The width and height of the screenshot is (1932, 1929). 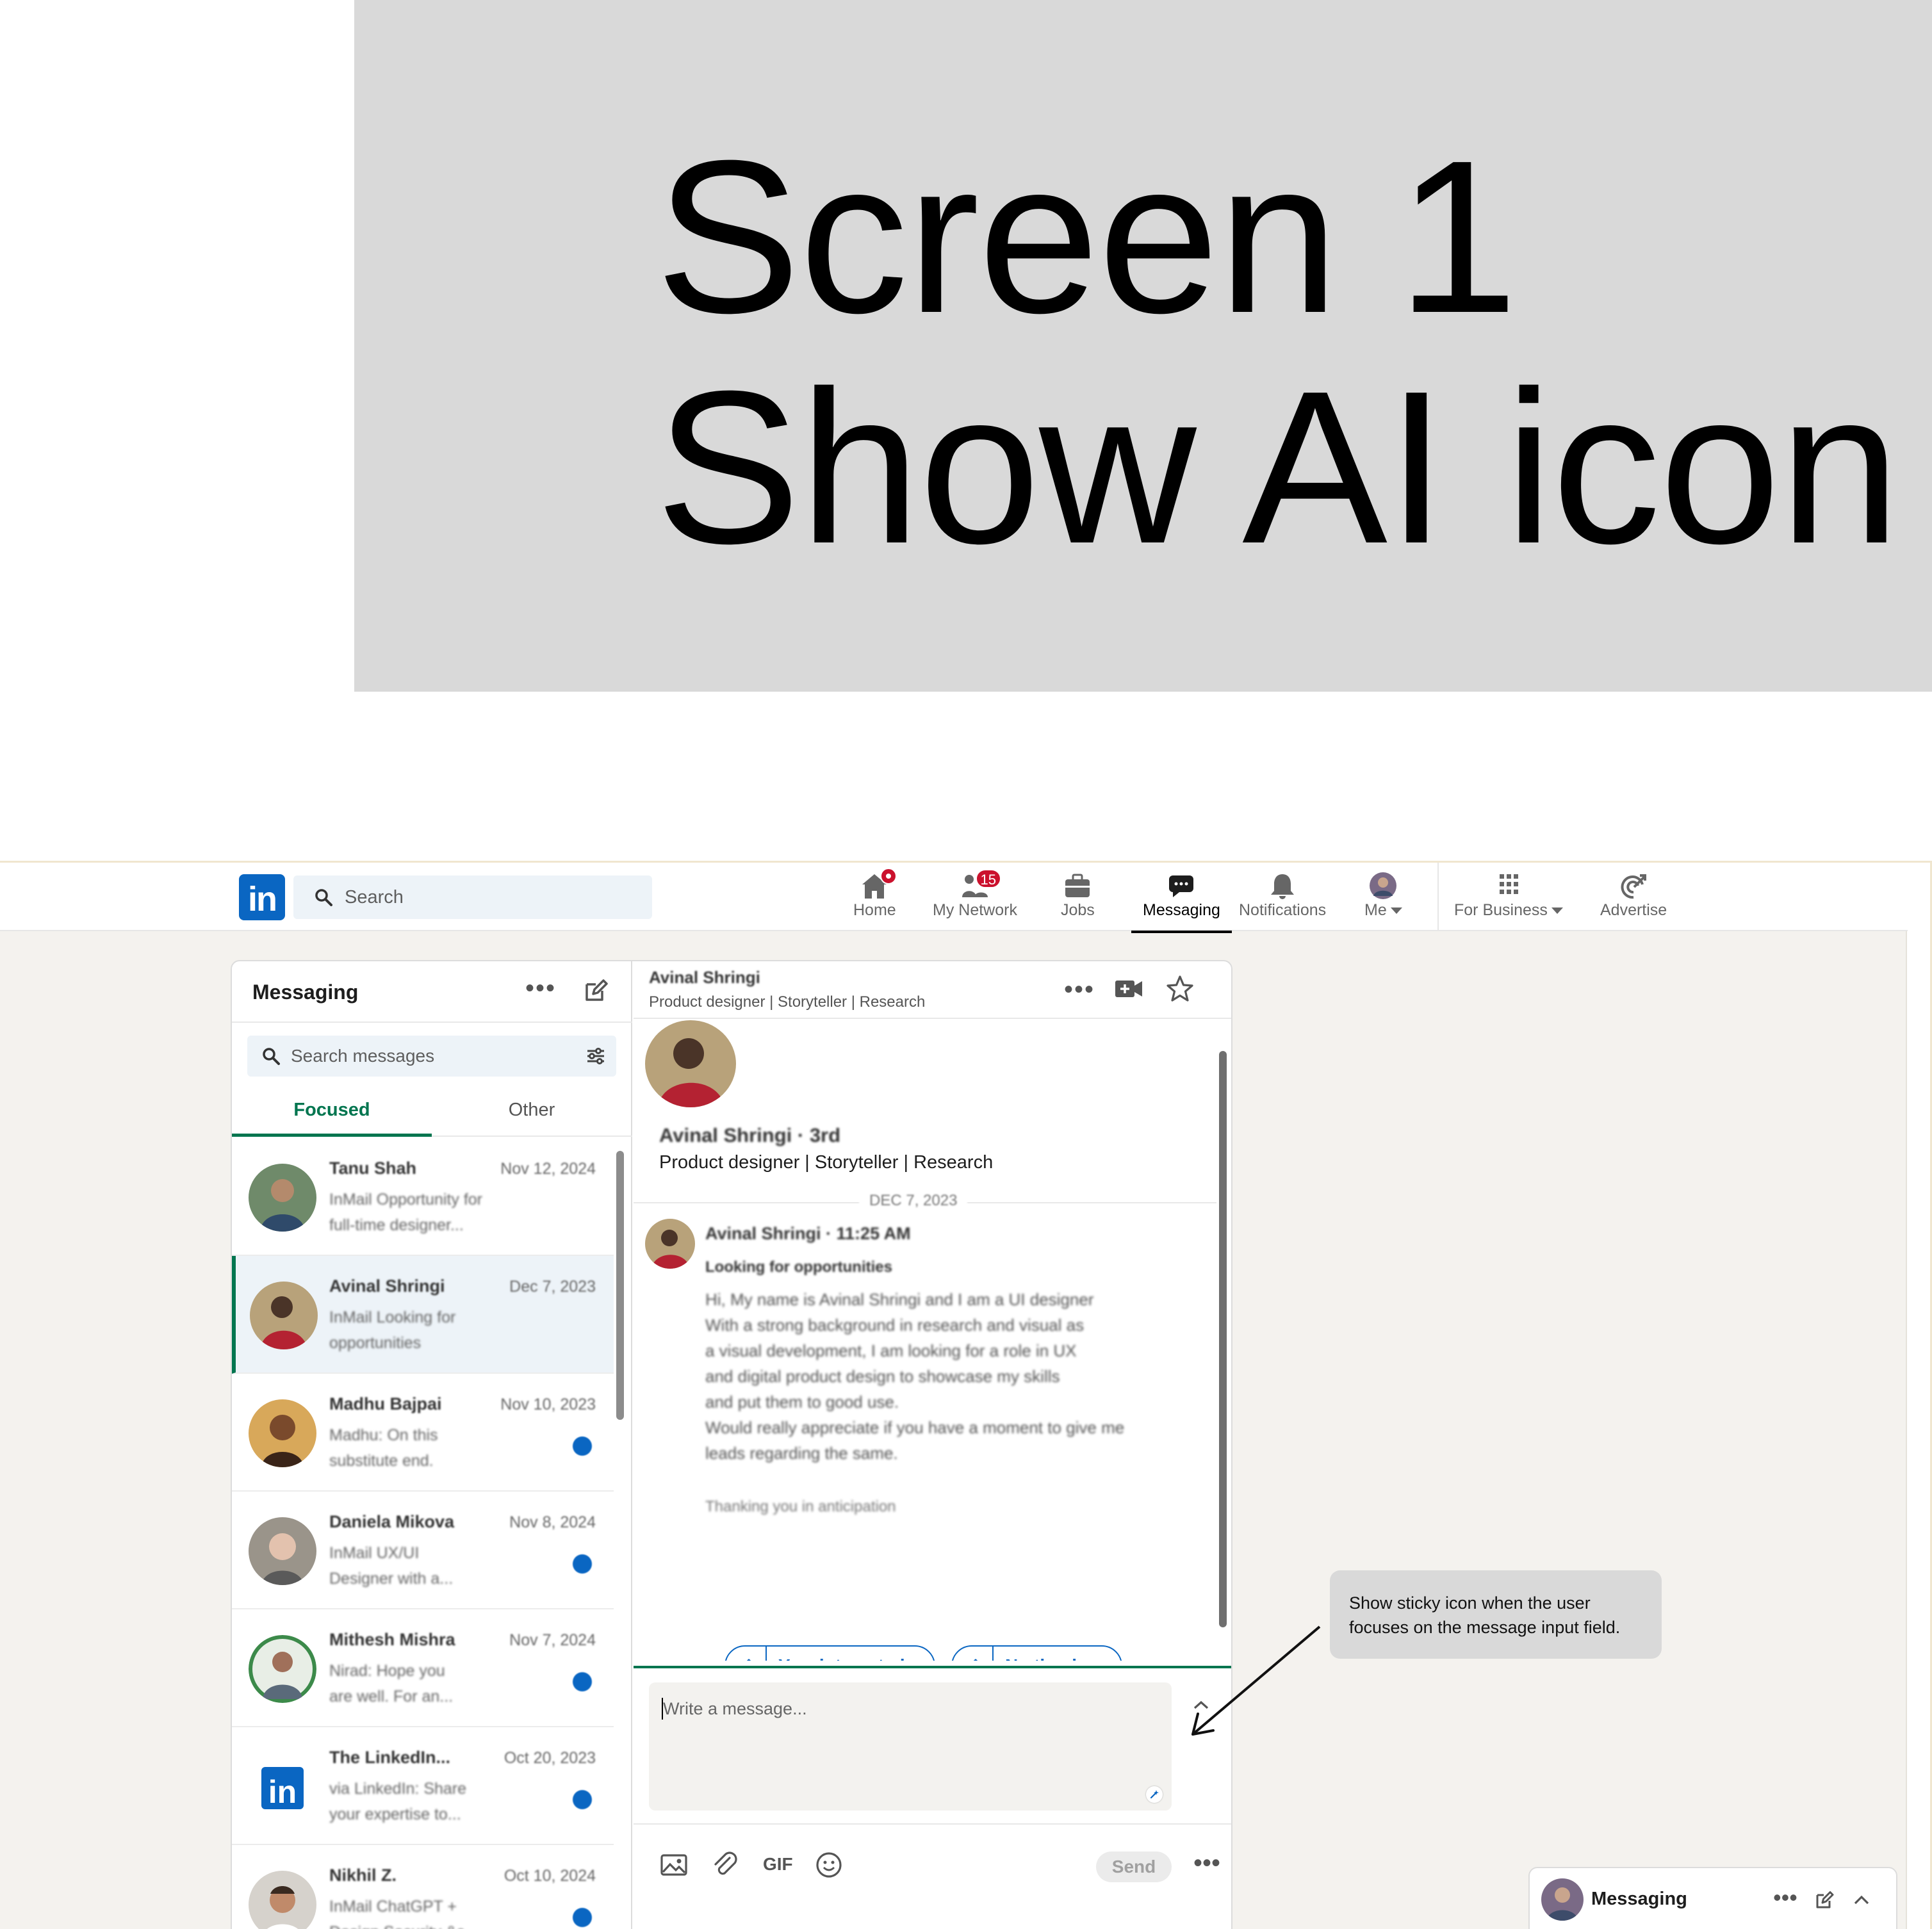 I want to click on conversation-name: Avinal Shringi, so click(x=387, y=1286).